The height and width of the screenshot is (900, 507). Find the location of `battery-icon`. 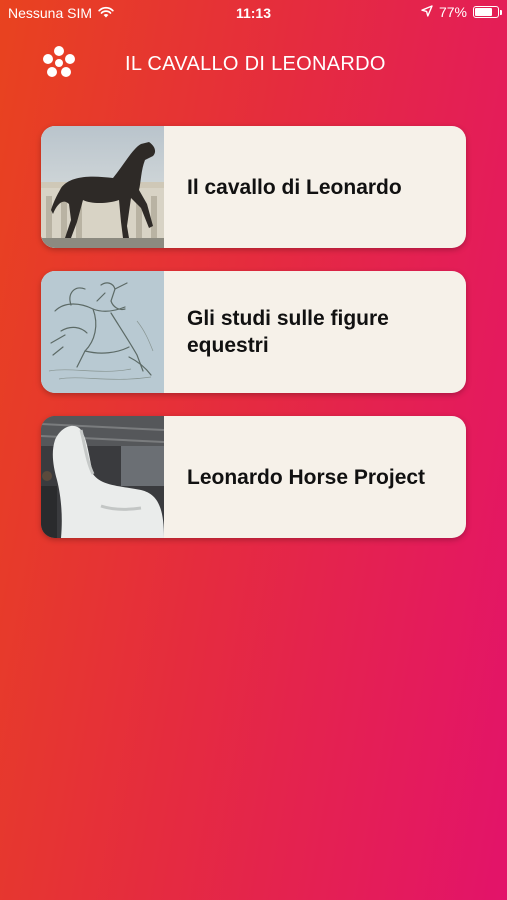

battery-icon is located at coordinates (487, 12).